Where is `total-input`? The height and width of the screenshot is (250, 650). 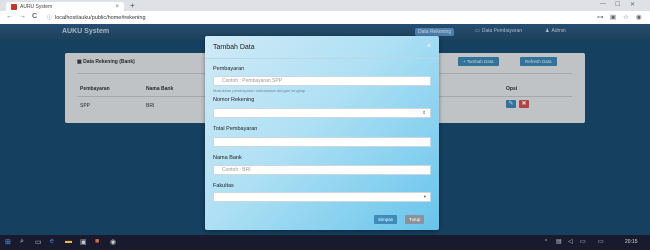
total-input is located at coordinates (322, 142).